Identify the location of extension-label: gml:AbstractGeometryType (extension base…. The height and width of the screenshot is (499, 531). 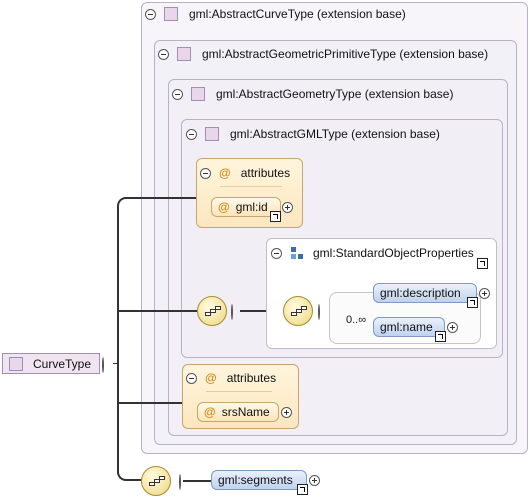
(335, 94).